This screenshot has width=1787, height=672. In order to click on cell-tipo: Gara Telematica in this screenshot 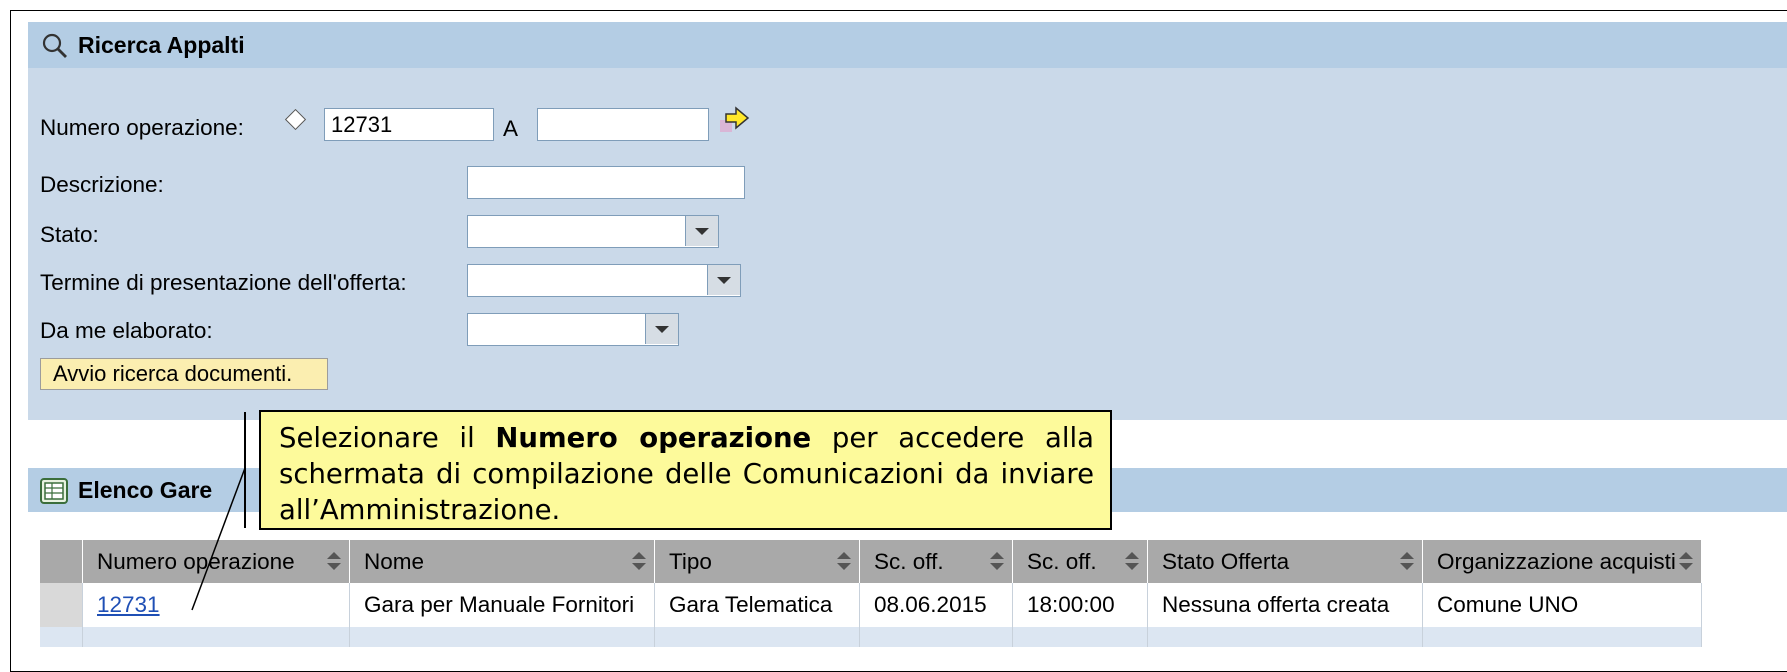, I will do `click(757, 605)`.